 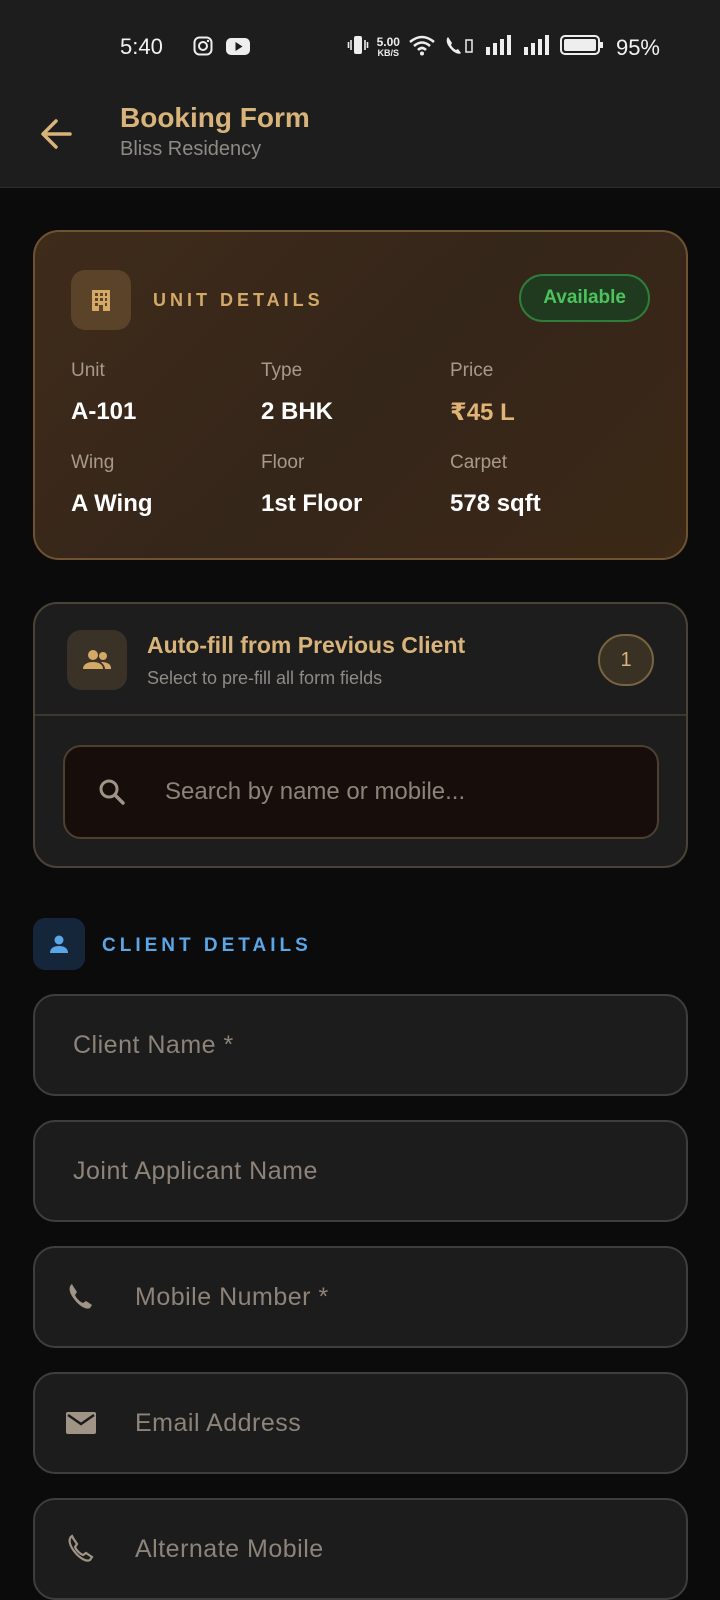 I want to click on battery-icon, so click(x=581, y=47).